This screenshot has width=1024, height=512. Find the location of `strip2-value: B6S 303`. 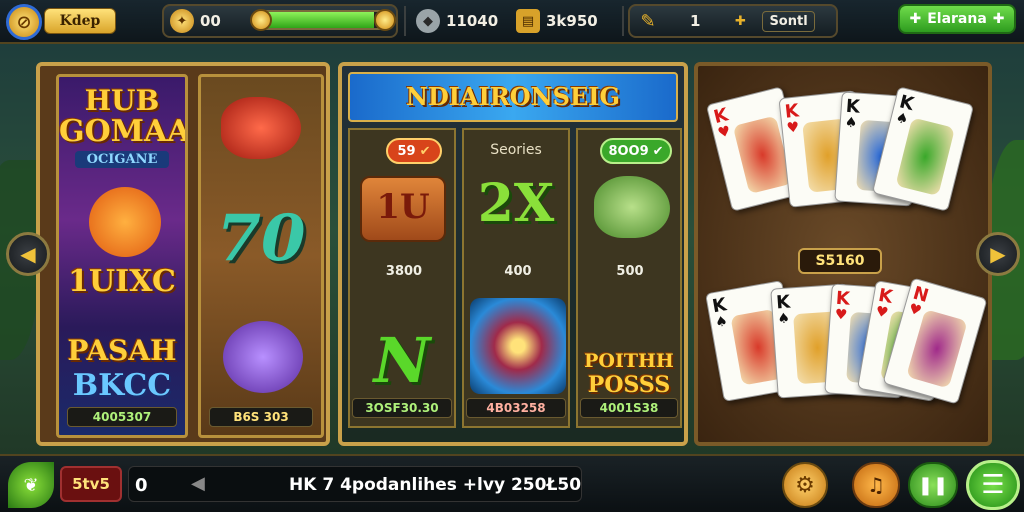

strip2-value: B6S 303 is located at coordinates (261, 417).